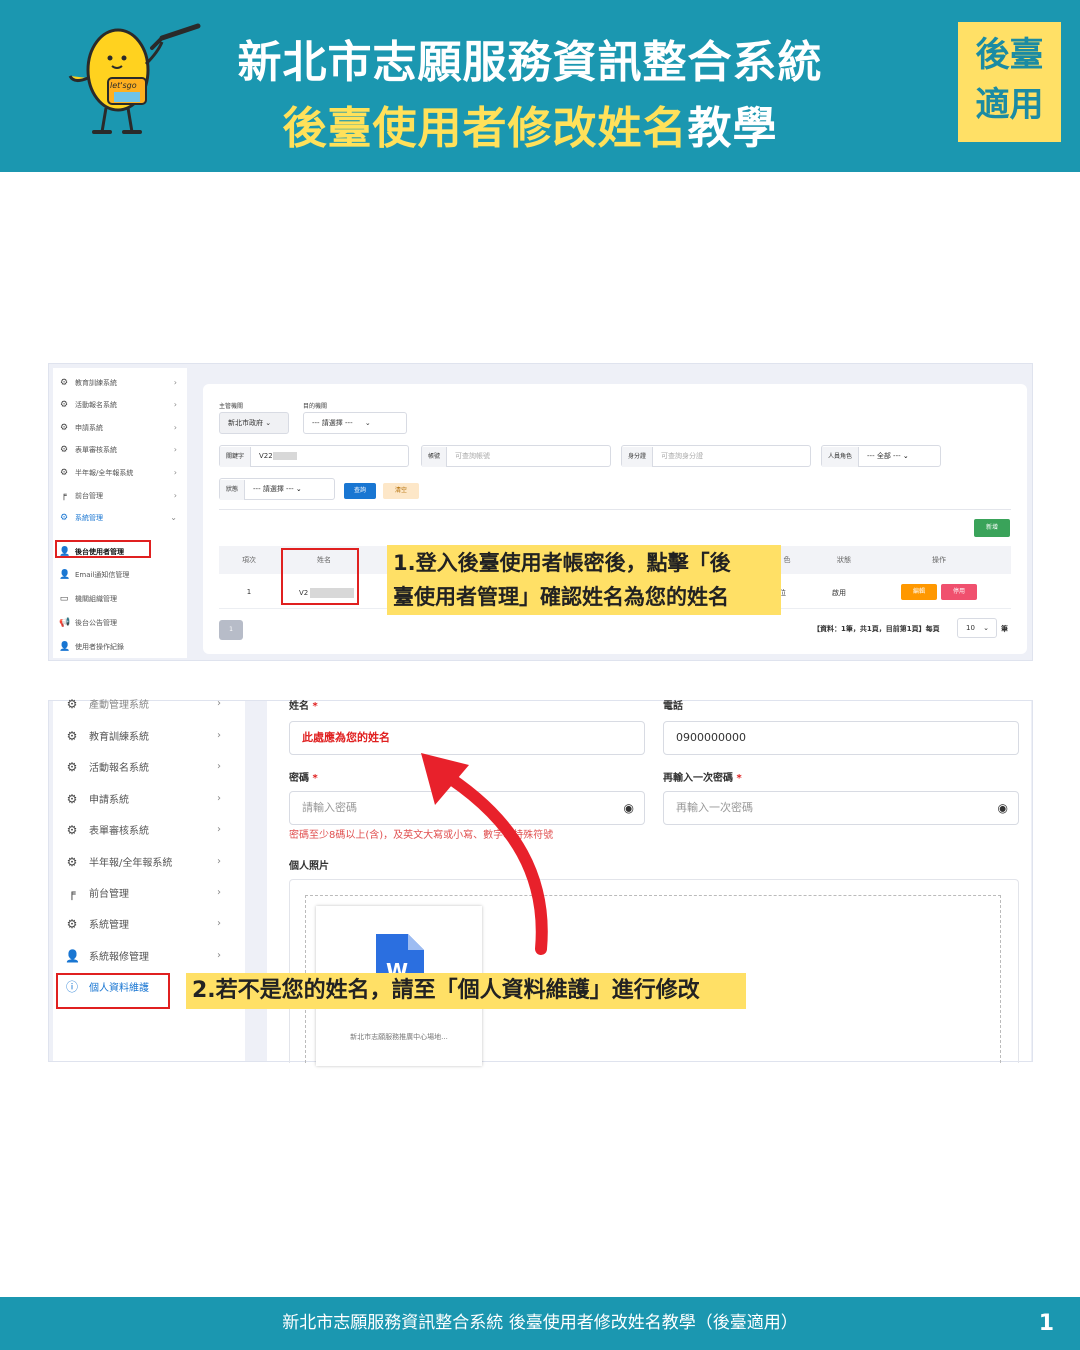 The width and height of the screenshot is (1080, 1350). Describe the element at coordinates (939, 560) in the screenshot. I see `th-actions: 操作` at that location.